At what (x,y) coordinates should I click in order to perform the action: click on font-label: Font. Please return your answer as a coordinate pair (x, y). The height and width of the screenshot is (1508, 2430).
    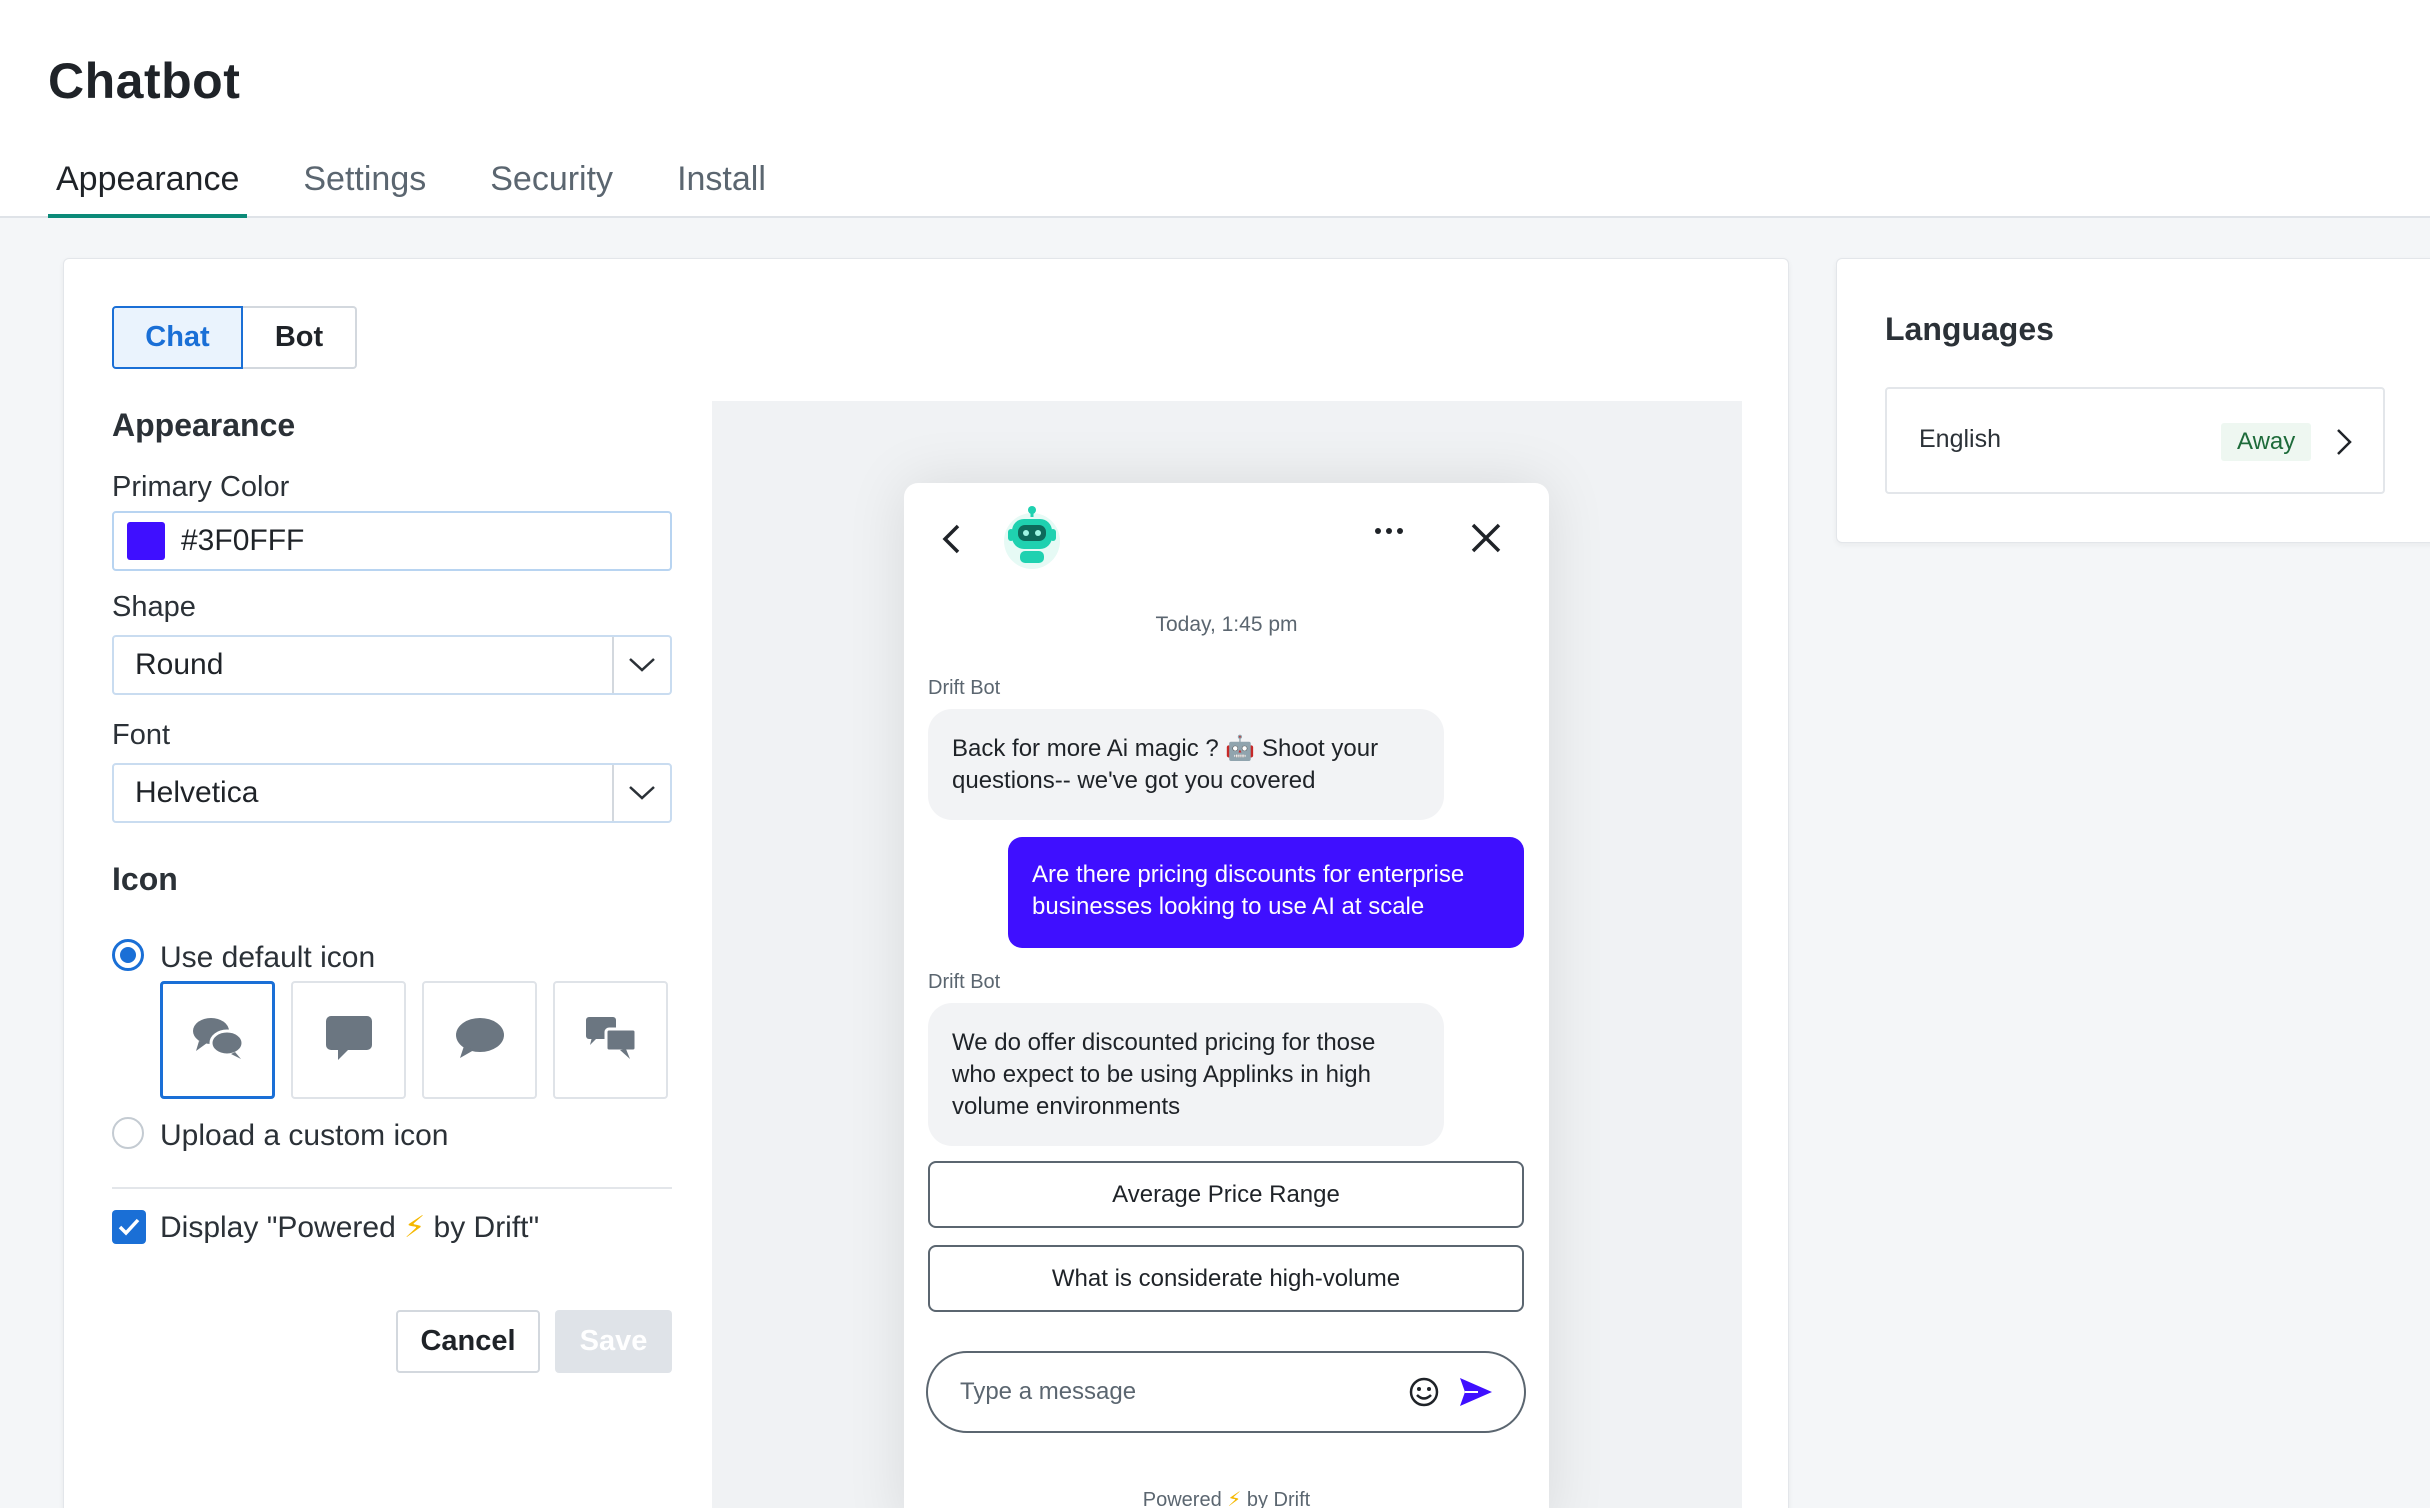
    Looking at the image, I should click on (141, 735).